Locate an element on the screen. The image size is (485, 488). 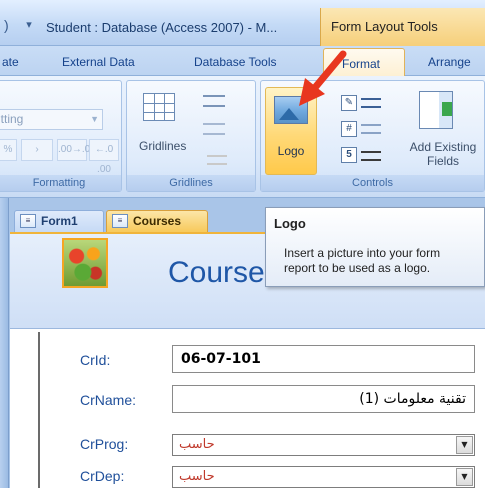
line-style-icon is located at coordinates (214, 101).